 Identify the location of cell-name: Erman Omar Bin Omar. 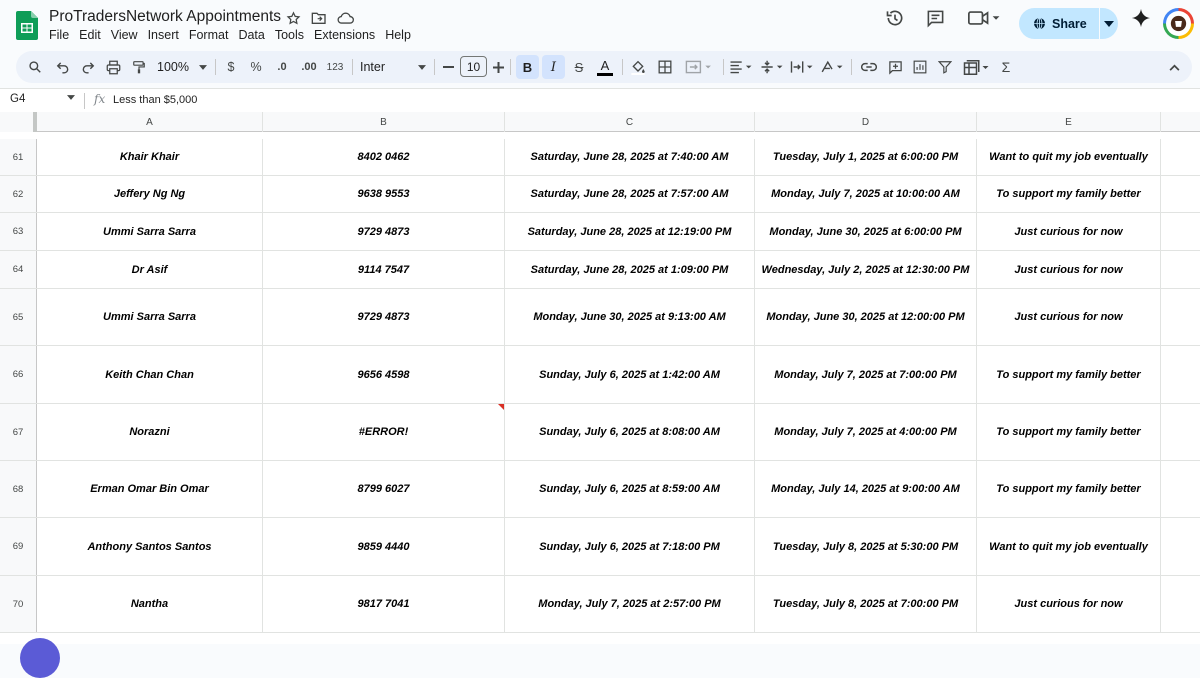
(150, 489).